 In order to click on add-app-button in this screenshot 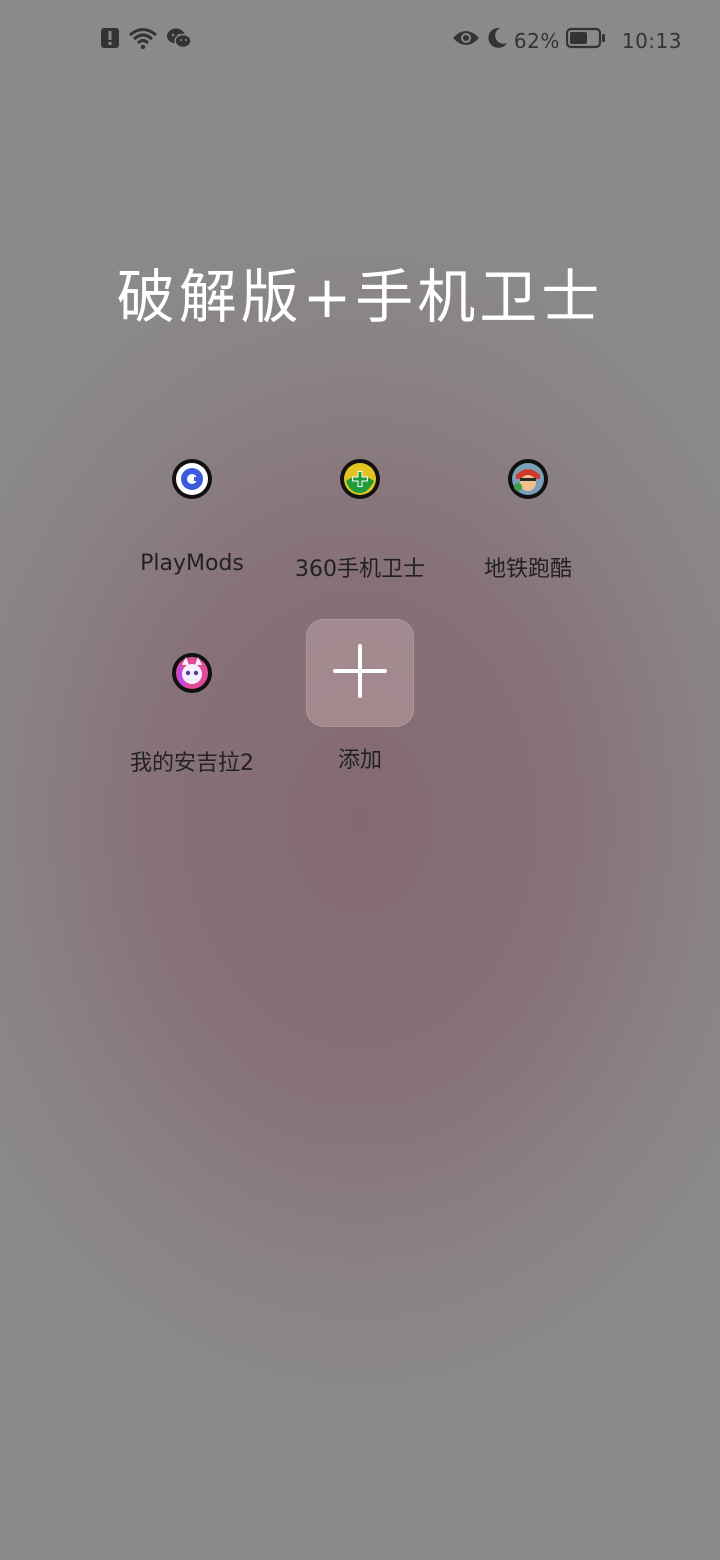, I will do `click(360, 673)`.